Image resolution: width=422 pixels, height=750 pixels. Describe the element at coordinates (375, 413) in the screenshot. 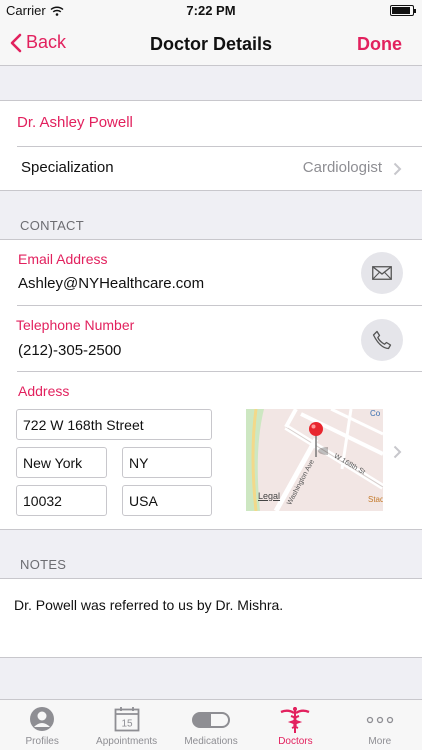

I see `map-poi-label: Co` at that location.